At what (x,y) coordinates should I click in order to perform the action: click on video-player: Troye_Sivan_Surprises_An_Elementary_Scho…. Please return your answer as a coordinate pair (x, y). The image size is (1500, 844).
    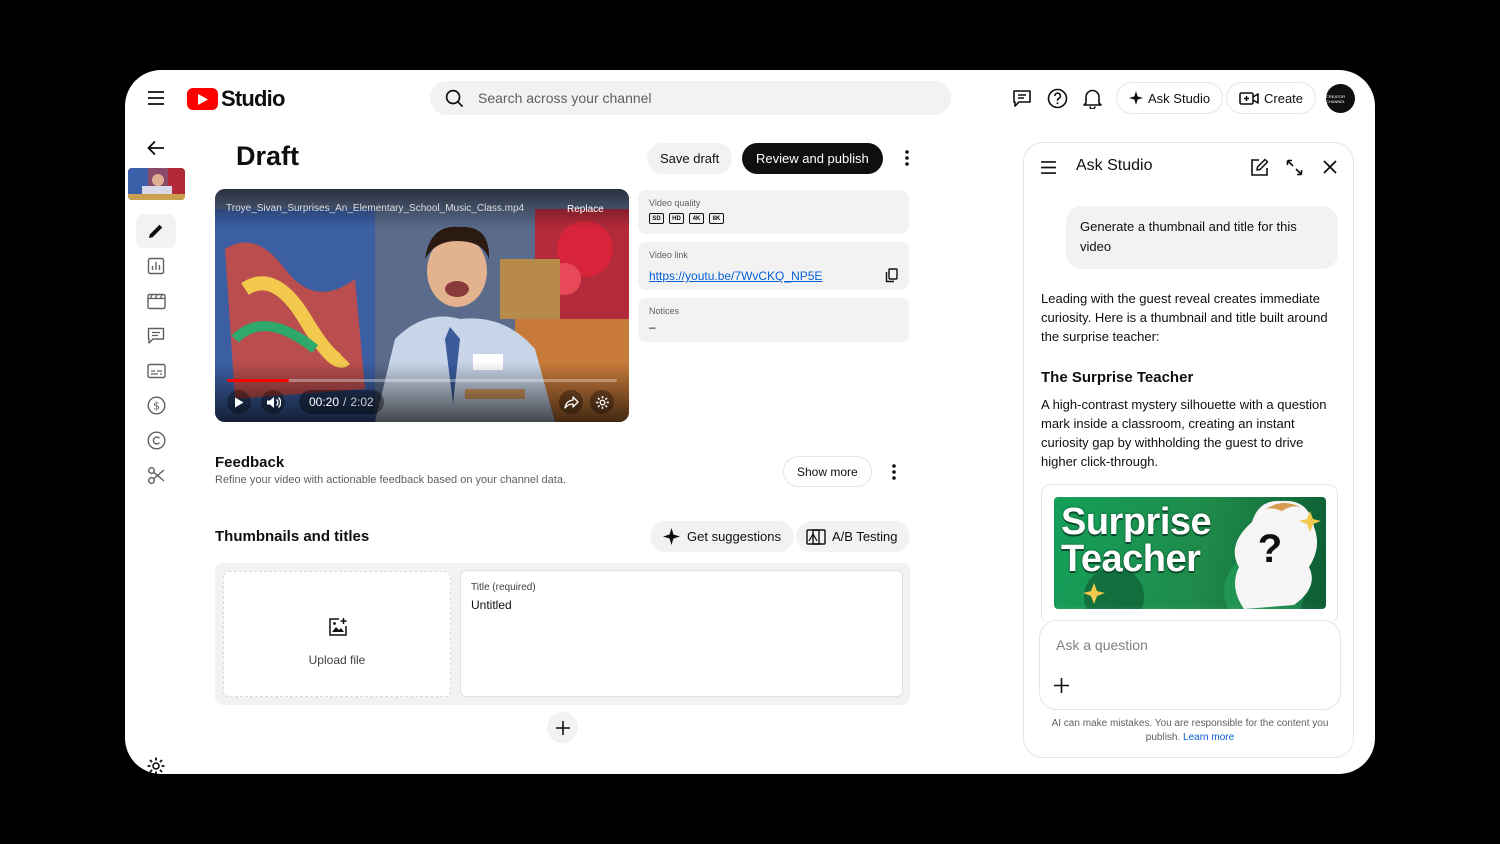
    Looking at the image, I should click on (422, 305).